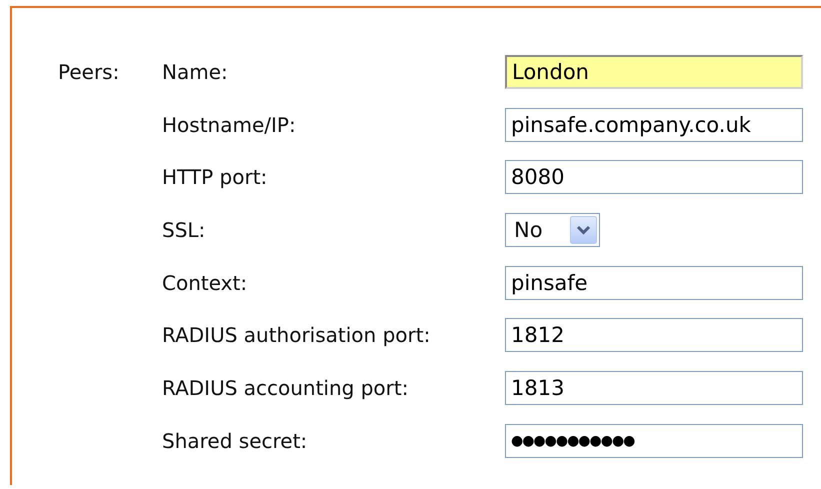 This screenshot has height=489, width=821. I want to click on field-label: Name:, so click(195, 72).